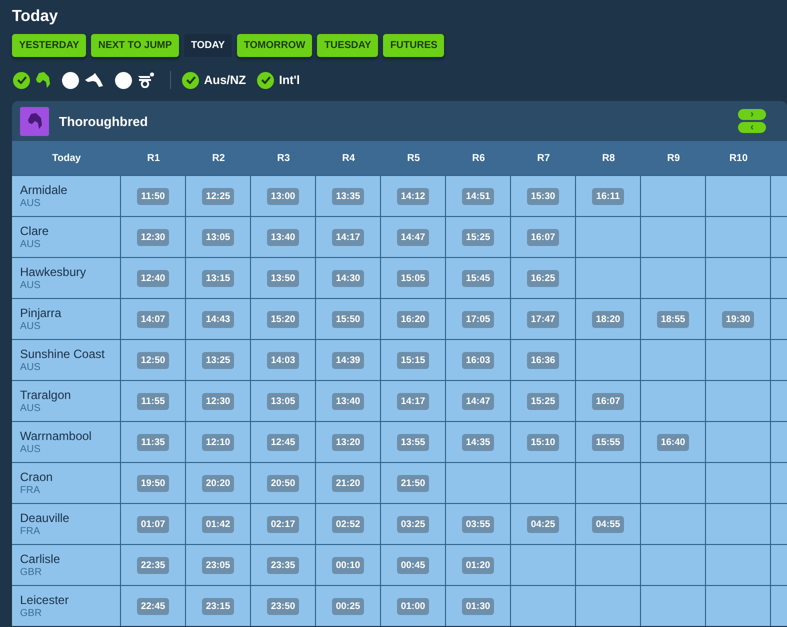 The height and width of the screenshot is (627, 787). Describe the element at coordinates (543, 278) in the screenshot. I see `race-time: 16:25` at that location.